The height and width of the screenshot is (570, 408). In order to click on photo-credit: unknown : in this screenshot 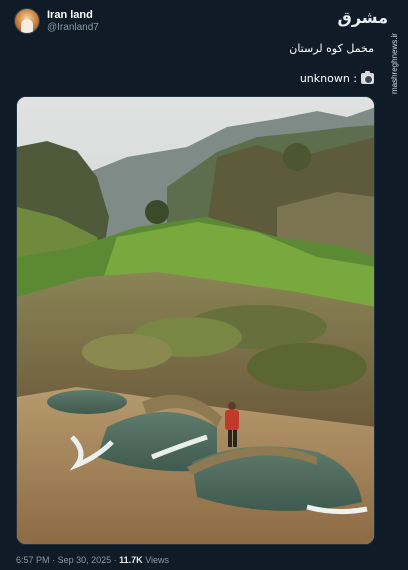, I will do `click(328, 78)`.